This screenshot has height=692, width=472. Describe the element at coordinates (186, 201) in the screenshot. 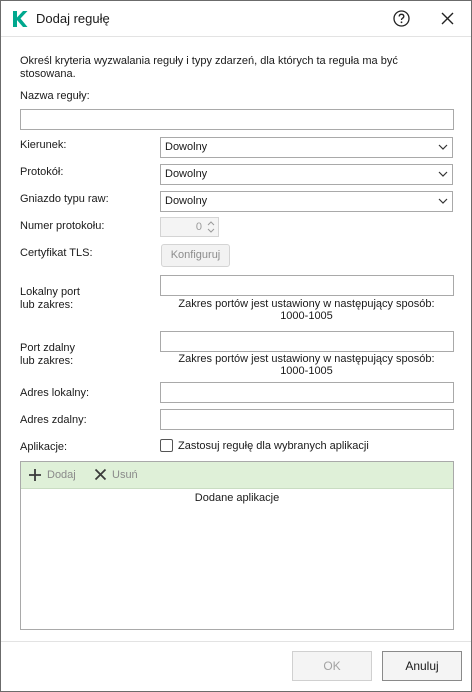

I see `raw-socket-value: Dowolny` at that location.